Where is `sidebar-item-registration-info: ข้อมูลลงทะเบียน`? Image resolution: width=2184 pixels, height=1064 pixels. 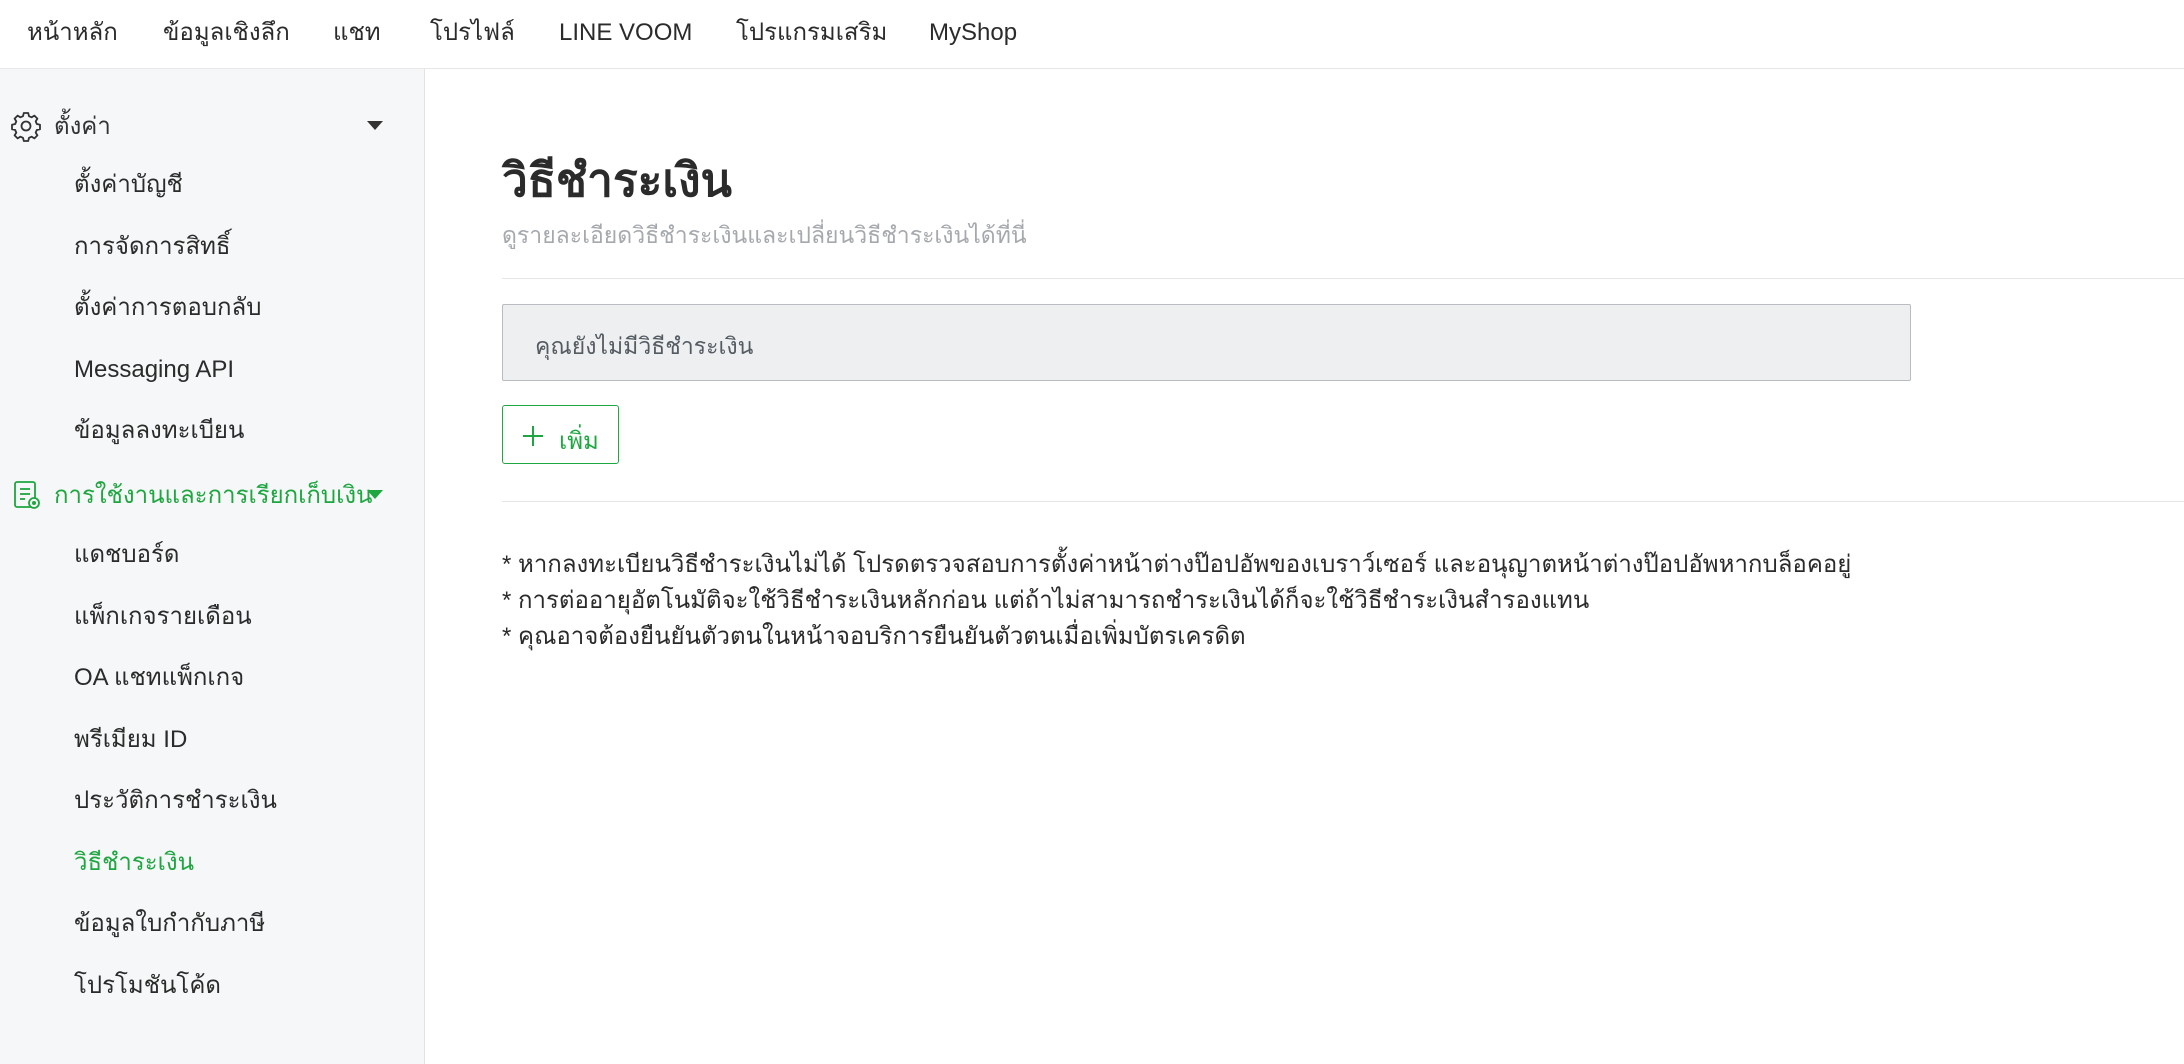 sidebar-item-registration-info: ข้อมูลลงทะเบียน is located at coordinates (159, 431).